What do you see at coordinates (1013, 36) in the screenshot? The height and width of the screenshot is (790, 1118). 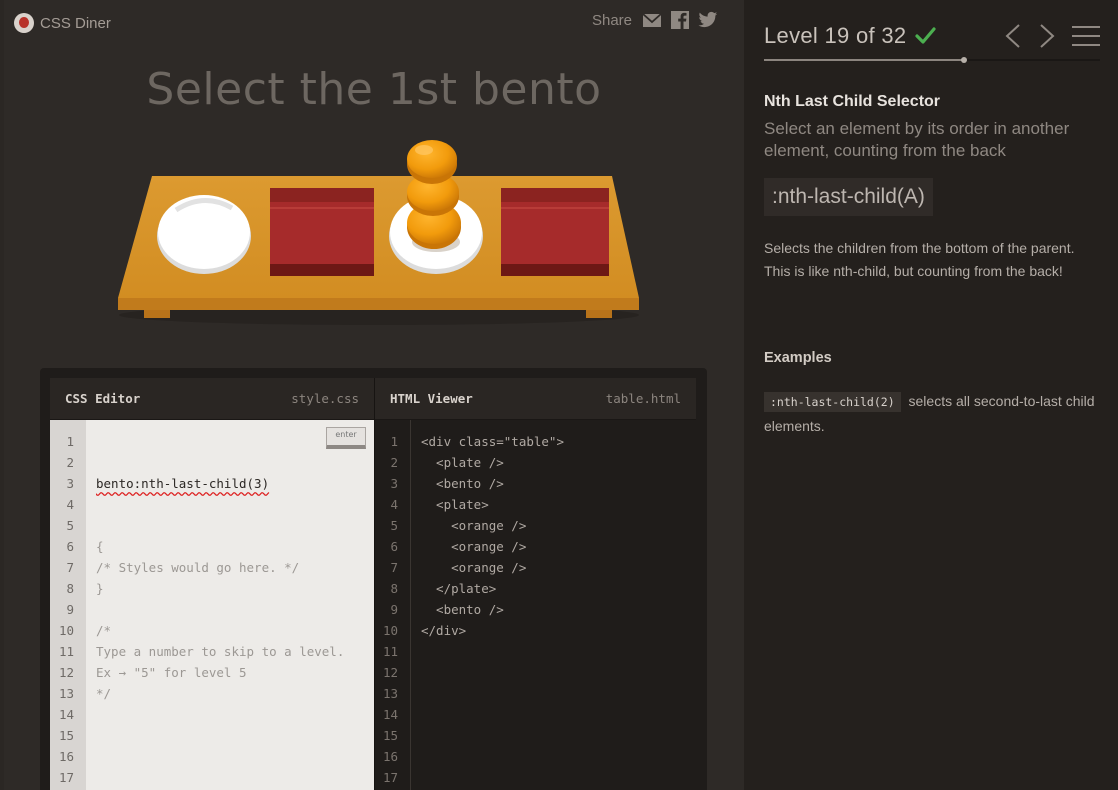 I see `previous-level-icon` at bounding box center [1013, 36].